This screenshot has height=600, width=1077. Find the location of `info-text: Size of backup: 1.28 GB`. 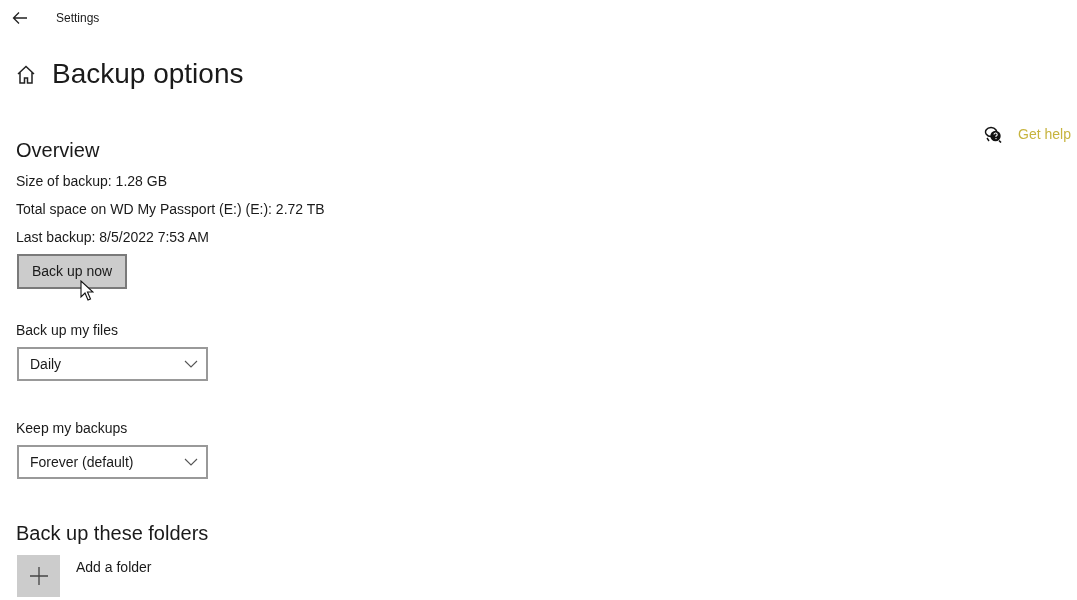

info-text: Size of backup: 1.28 GB is located at coordinates (92, 181).